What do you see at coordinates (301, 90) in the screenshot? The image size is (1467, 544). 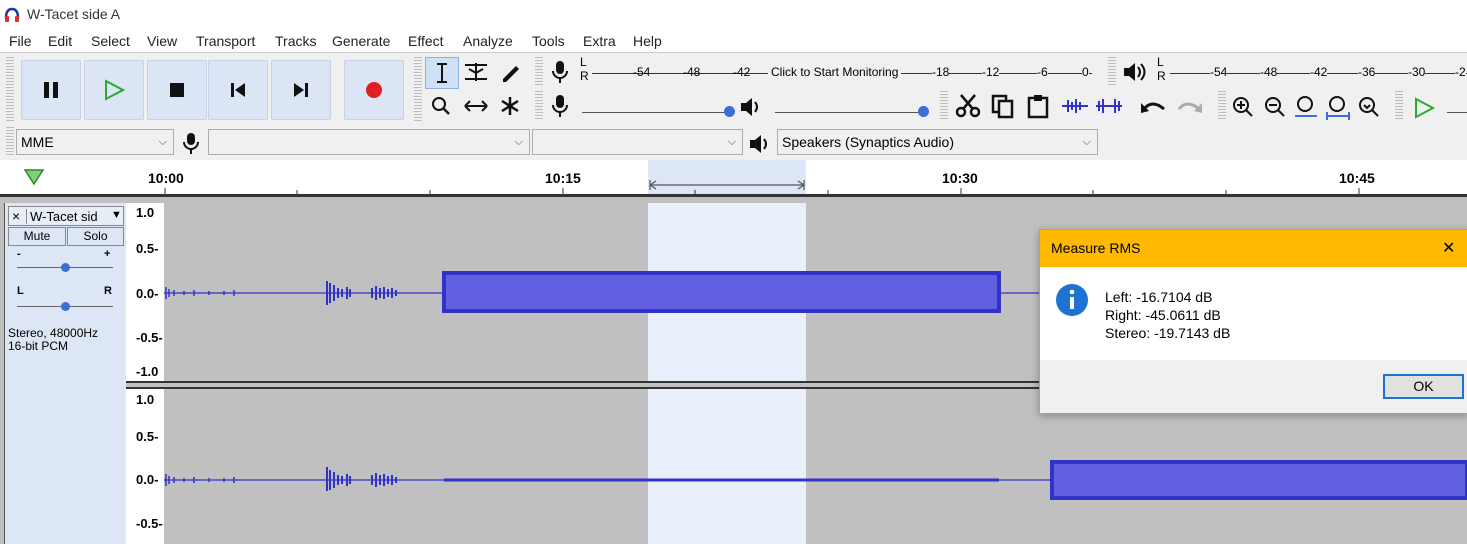 I see `skip-to-end-button` at bounding box center [301, 90].